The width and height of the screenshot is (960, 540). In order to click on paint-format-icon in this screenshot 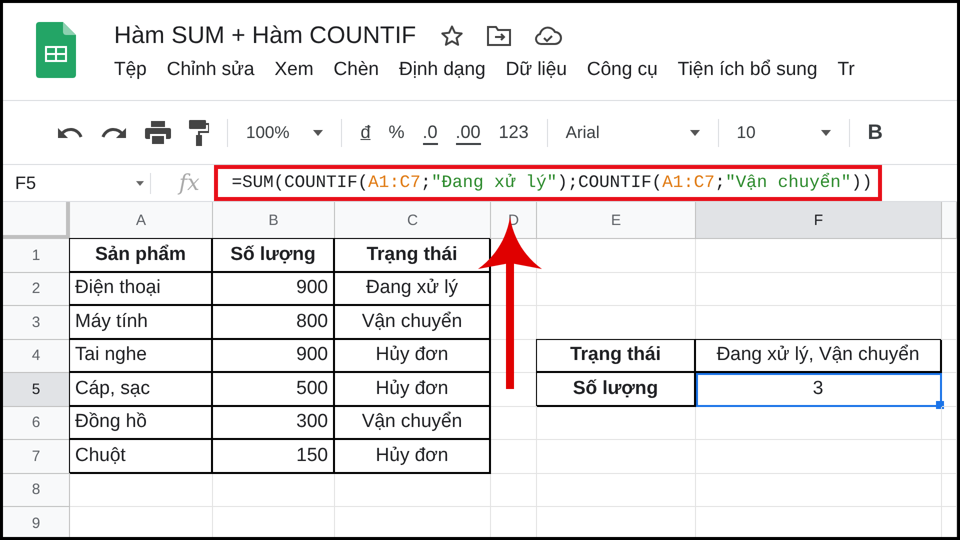, I will do `click(199, 133)`.